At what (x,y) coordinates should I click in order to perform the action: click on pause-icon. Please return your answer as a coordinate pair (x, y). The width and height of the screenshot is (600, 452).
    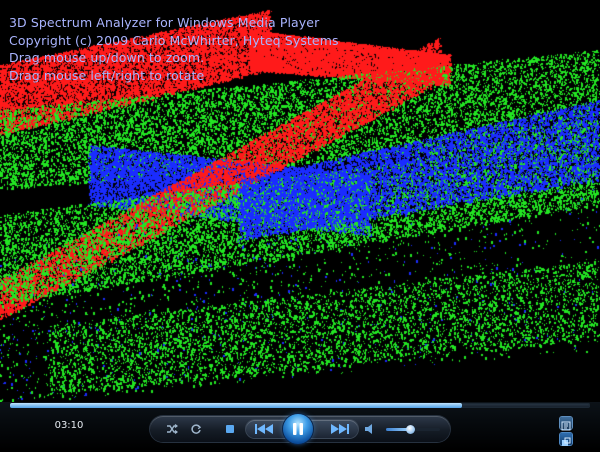
    Looking at the image, I should click on (298, 429).